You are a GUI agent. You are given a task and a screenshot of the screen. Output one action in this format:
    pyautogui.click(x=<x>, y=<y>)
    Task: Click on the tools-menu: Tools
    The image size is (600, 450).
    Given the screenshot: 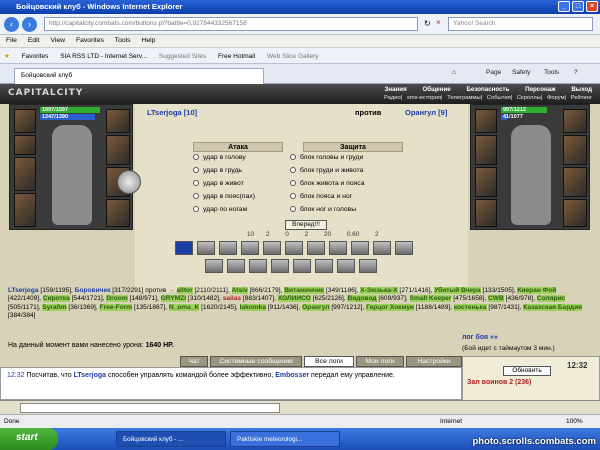 What is the action you would take?
    pyautogui.click(x=551, y=72)
    